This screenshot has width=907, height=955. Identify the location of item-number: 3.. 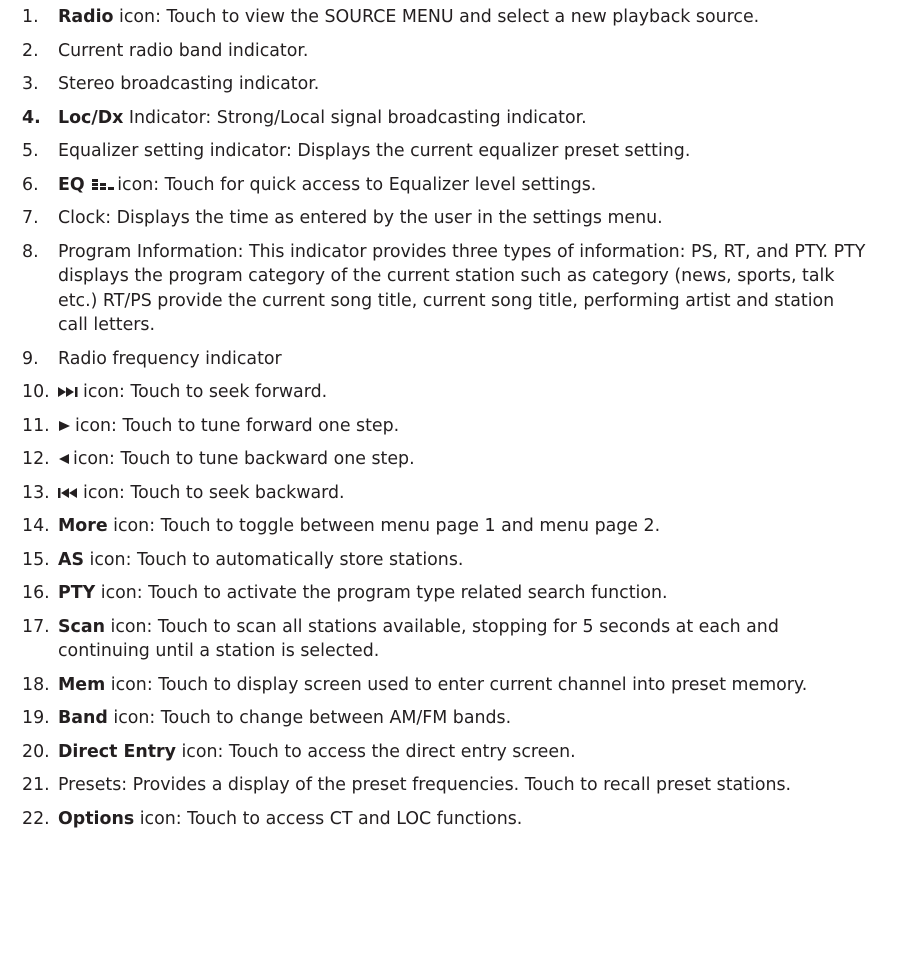
(30, 84).